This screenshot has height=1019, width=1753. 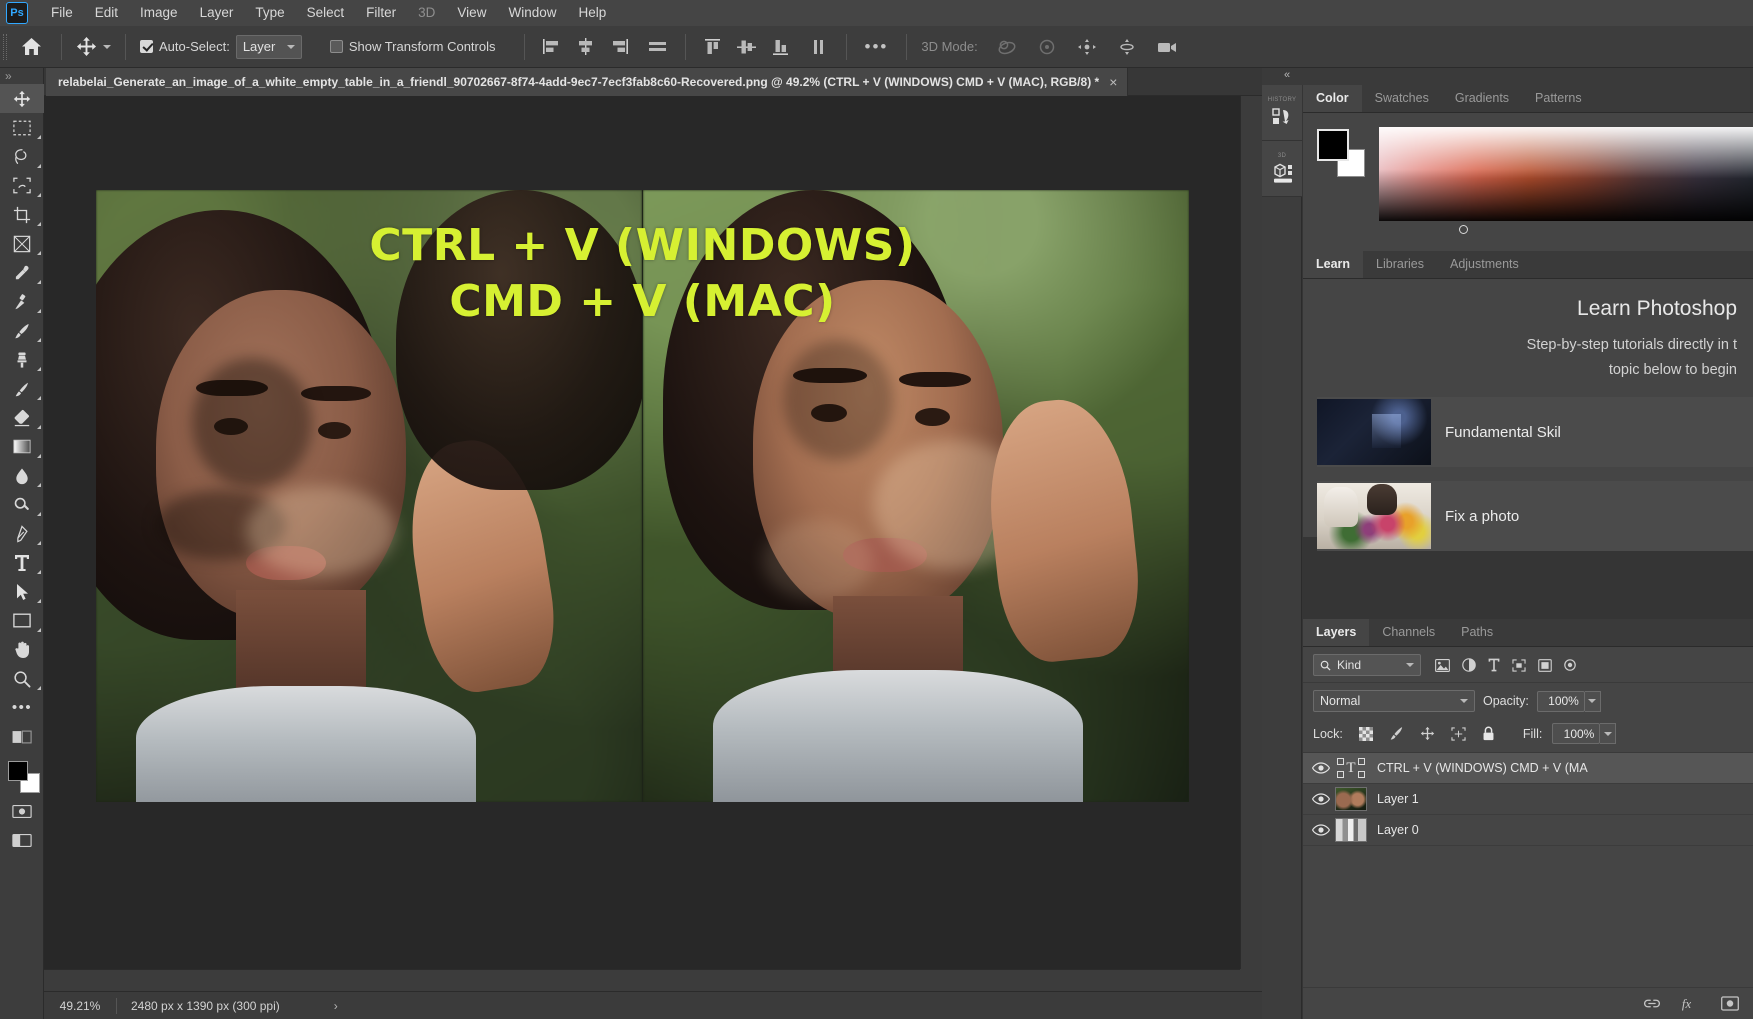 What do you see at coordinates (1528, 830) in the screenshot?
I see `table-row: Layer 0` at bounding box center [1528, 830].